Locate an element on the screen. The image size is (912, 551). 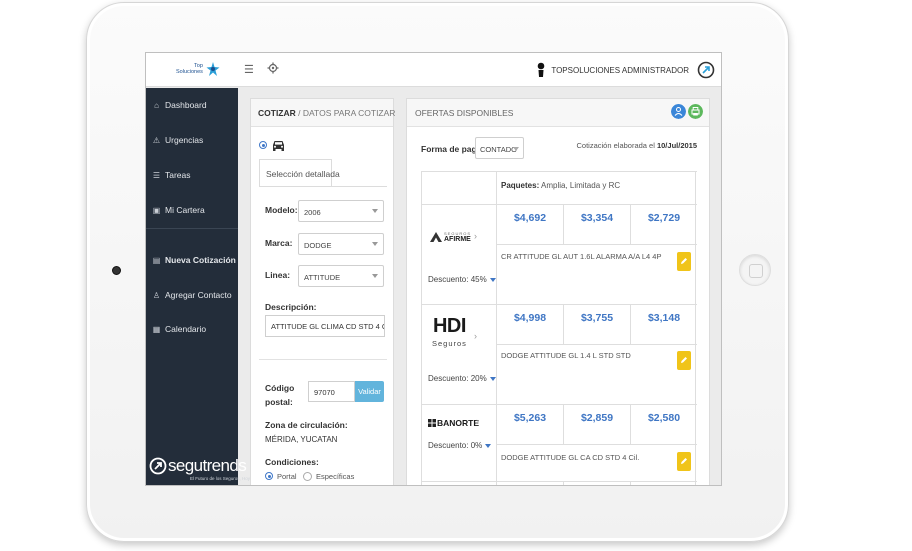
codigo-postal-label-2: postal: is located at coordinates (279, 402).